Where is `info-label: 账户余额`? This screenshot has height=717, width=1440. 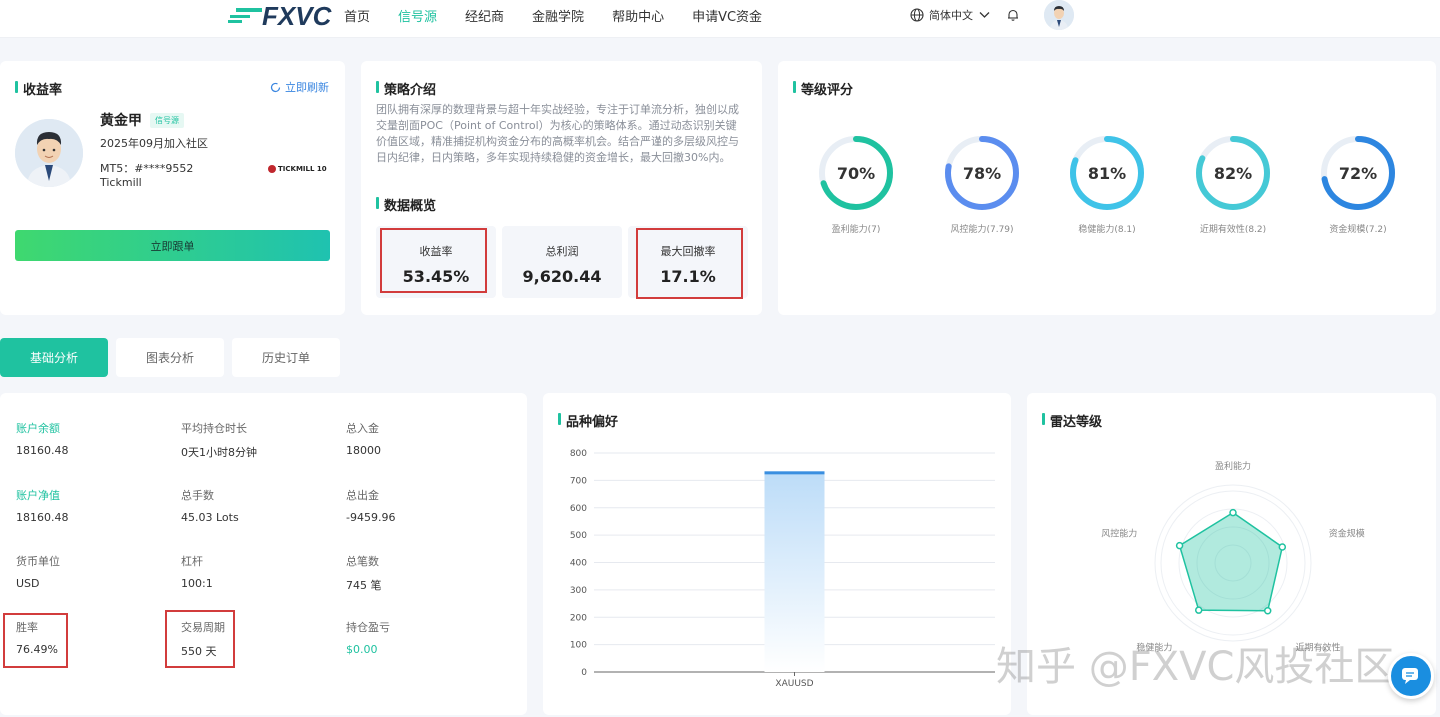 info-label: 账户余额 is located at coordinates (38, 428).